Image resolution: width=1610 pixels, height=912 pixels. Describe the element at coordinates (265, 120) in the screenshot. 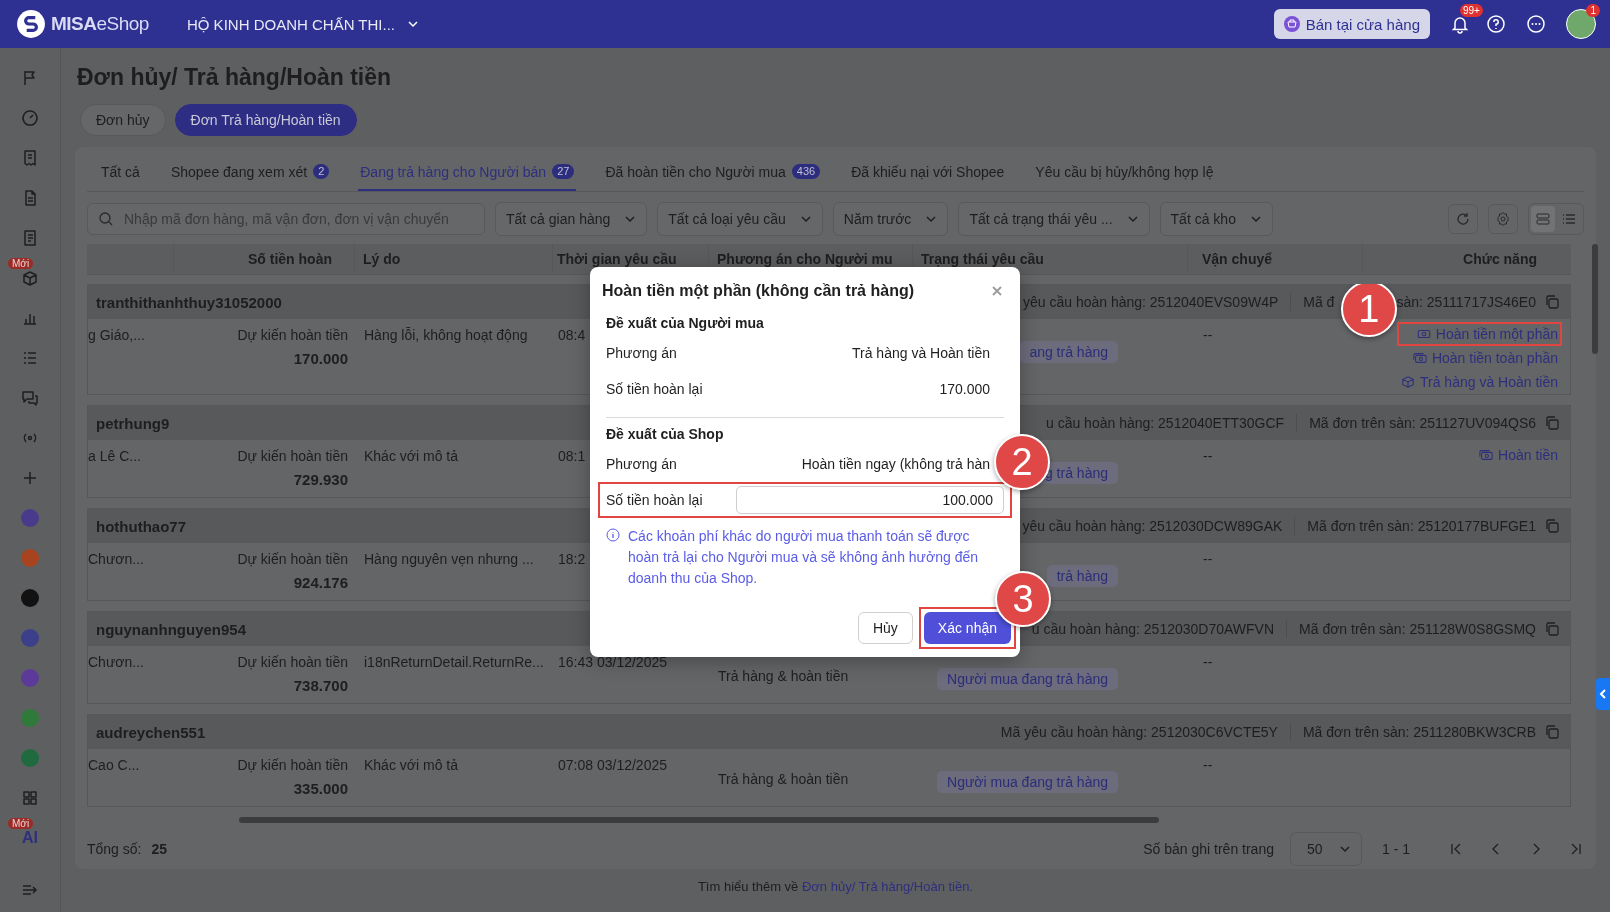

I see `segment-button: Đơn Trả hàng/Hoàn tiền` at that location.